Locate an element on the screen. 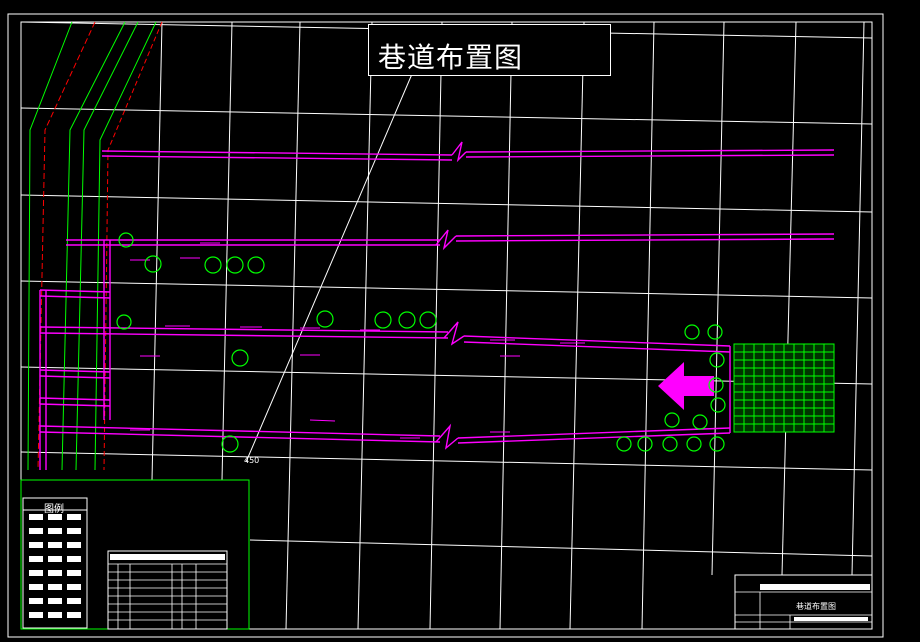 The image size is (920, 642). airflow-arrow-icon is located at coordinates (686, 386).